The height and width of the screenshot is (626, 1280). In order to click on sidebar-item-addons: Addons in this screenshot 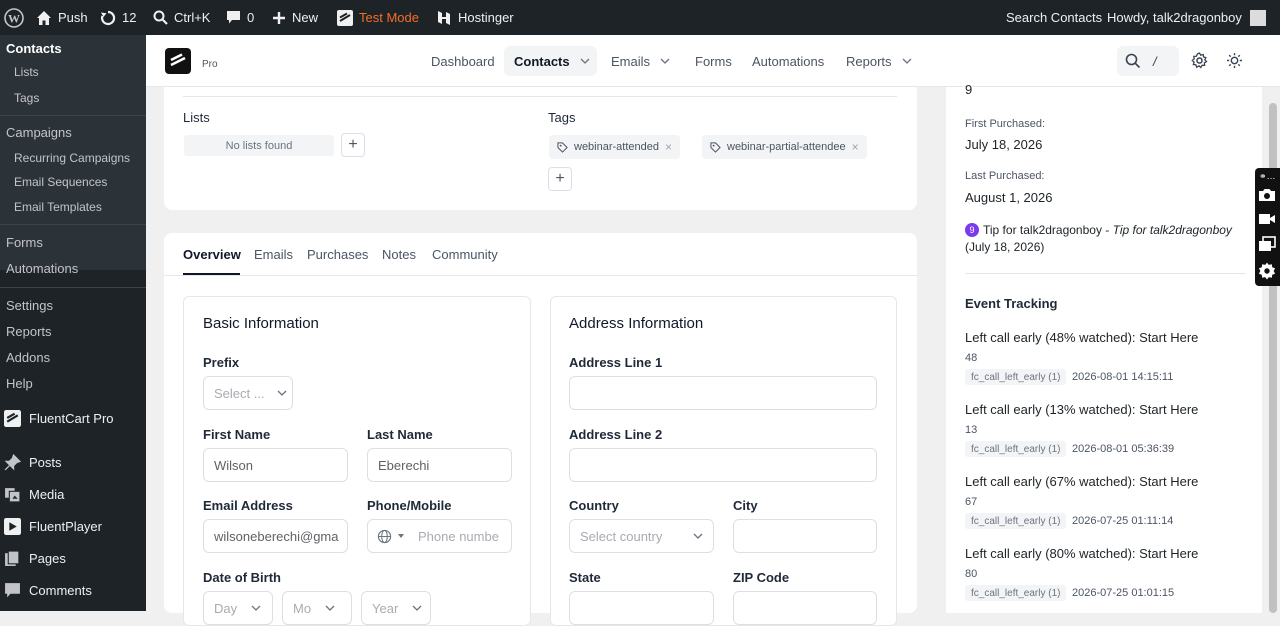, I will do `click(73, 357)`.